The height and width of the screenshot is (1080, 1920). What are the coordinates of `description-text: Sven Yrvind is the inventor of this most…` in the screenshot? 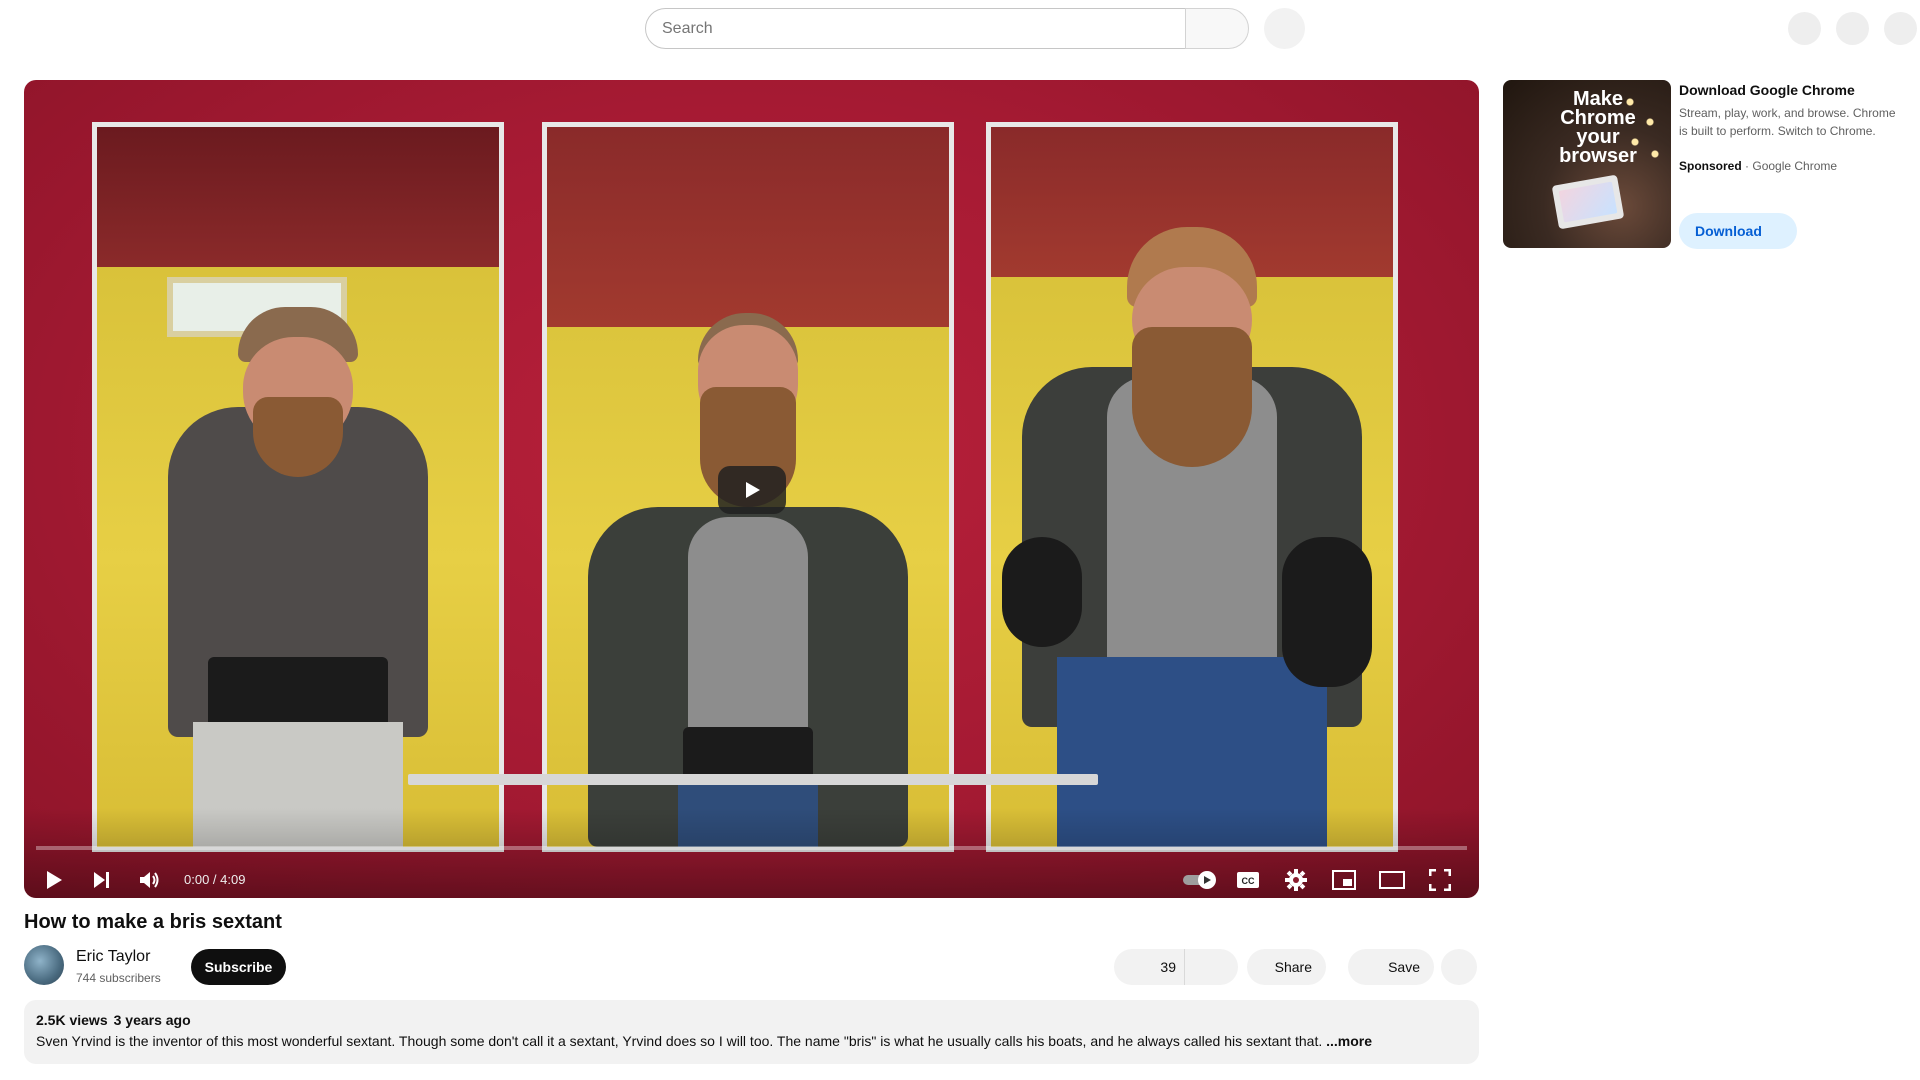 It's located at (751, 1041).